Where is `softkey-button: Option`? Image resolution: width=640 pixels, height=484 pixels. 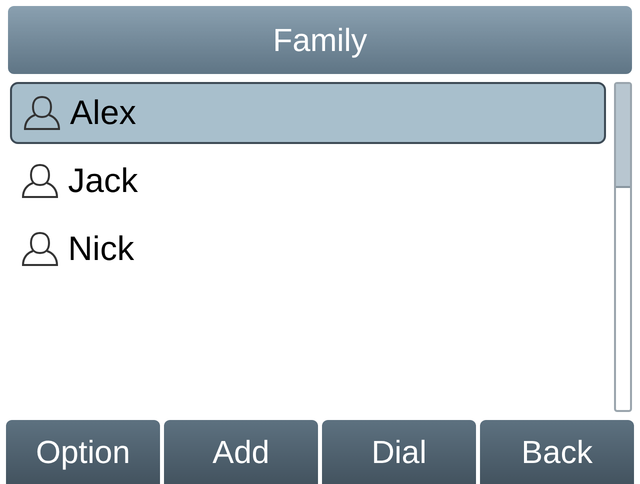 softkey-button: Option is located at coordinates (83, 452).